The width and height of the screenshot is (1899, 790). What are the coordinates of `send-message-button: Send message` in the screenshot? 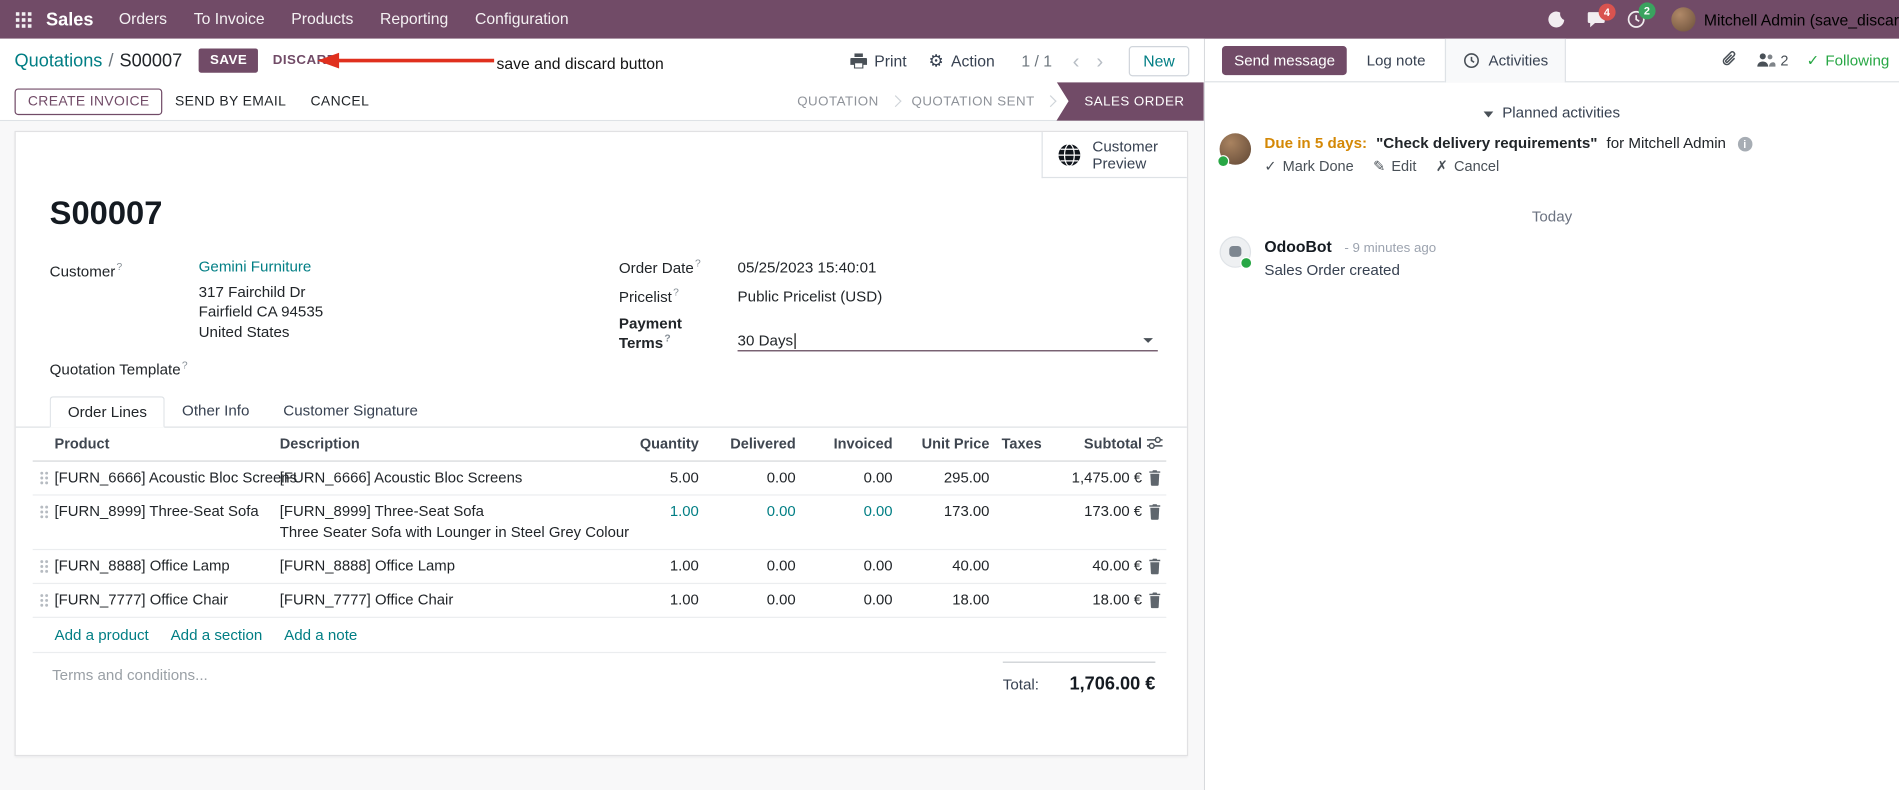 It's located at (1284, 60).